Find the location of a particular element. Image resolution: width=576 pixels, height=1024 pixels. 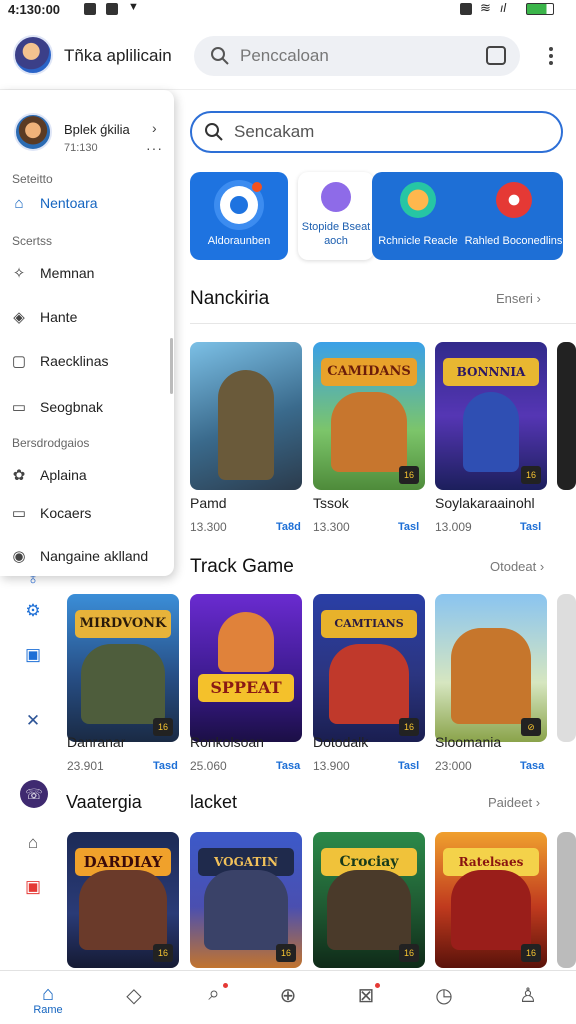

drawer-scrollbar is located at coordinates (171, 366).